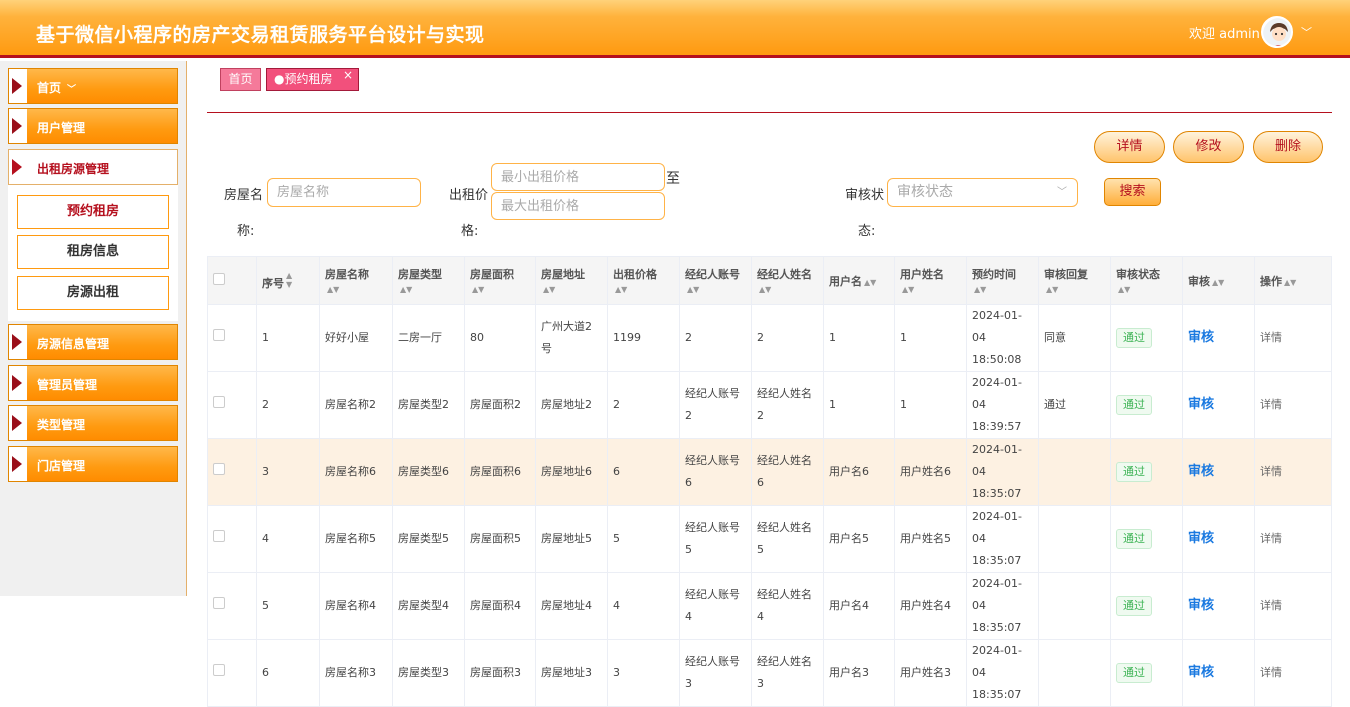 The width and height of the screenshot is (1350, 707). What do you see at coordinates (571, 280) in the screenshot?
I see `col-header: 房屋地址 ▲▼` at bounding box center [571, 280].